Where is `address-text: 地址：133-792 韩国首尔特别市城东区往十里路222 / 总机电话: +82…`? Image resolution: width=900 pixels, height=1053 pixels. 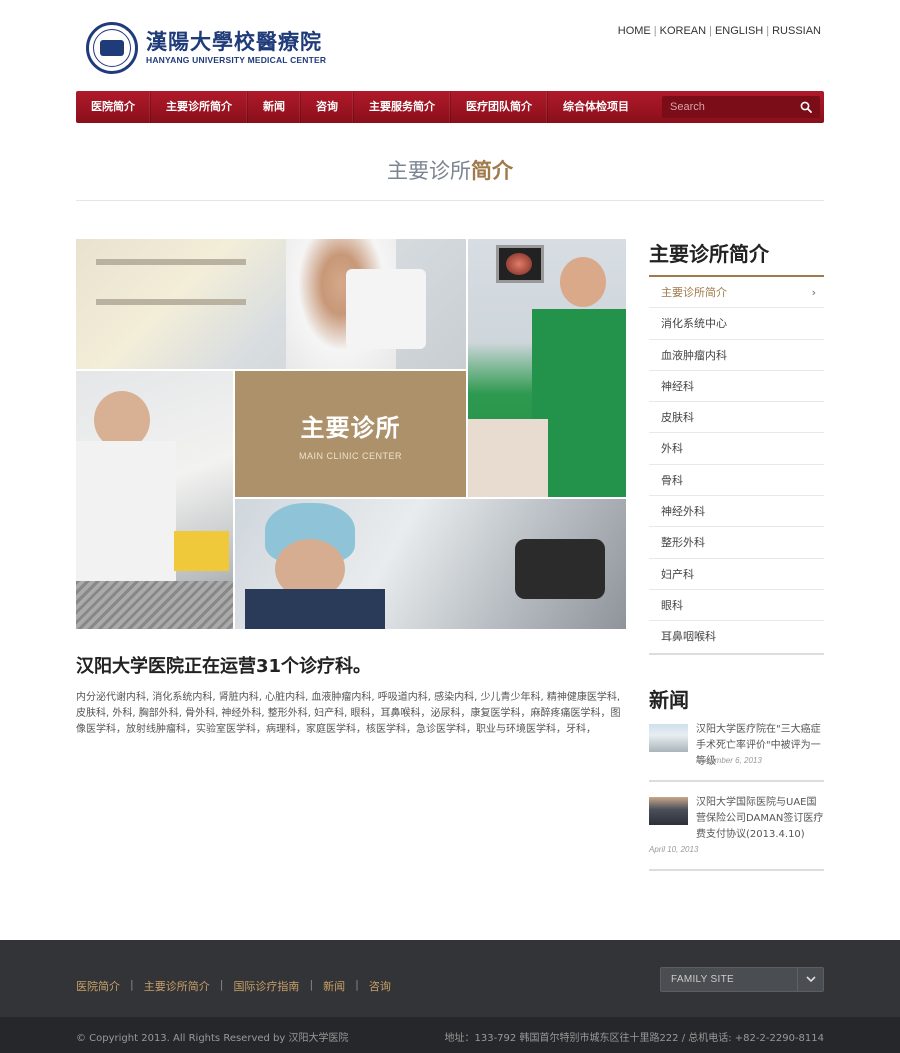 address-text: 地址：133-792 韩国首尔特别市城东区往十里路222 / 总机电话: +82… is located at coordinates (634, 1038).